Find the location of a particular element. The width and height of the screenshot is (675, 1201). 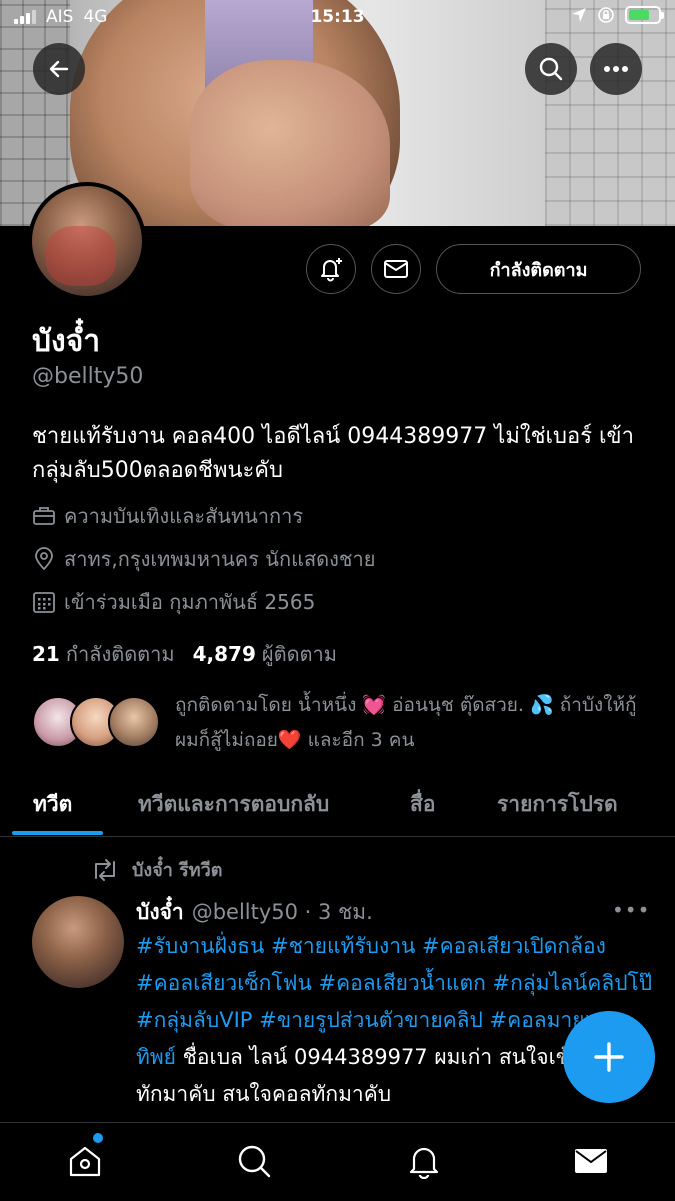

battery-icon is located at coordinates (644, 15).